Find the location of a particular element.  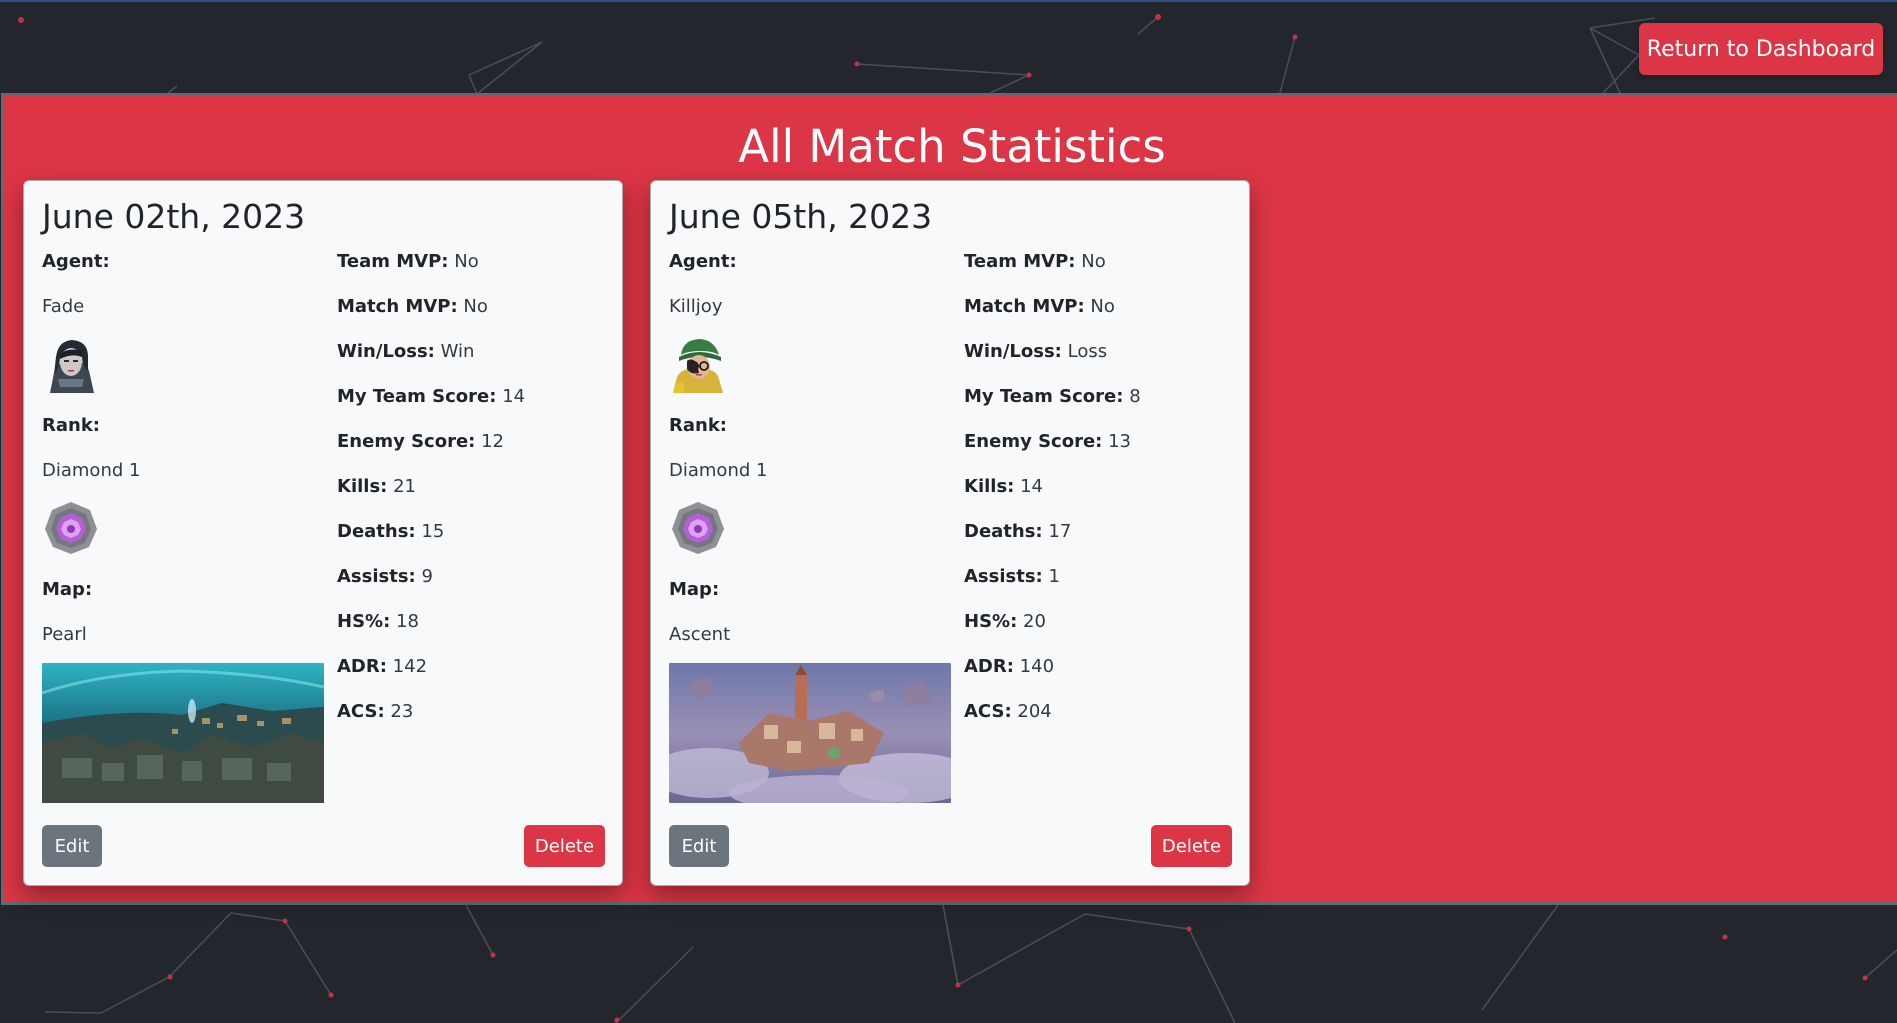

adr-stat: ADR: 142 is located at coordinates (472, 666).